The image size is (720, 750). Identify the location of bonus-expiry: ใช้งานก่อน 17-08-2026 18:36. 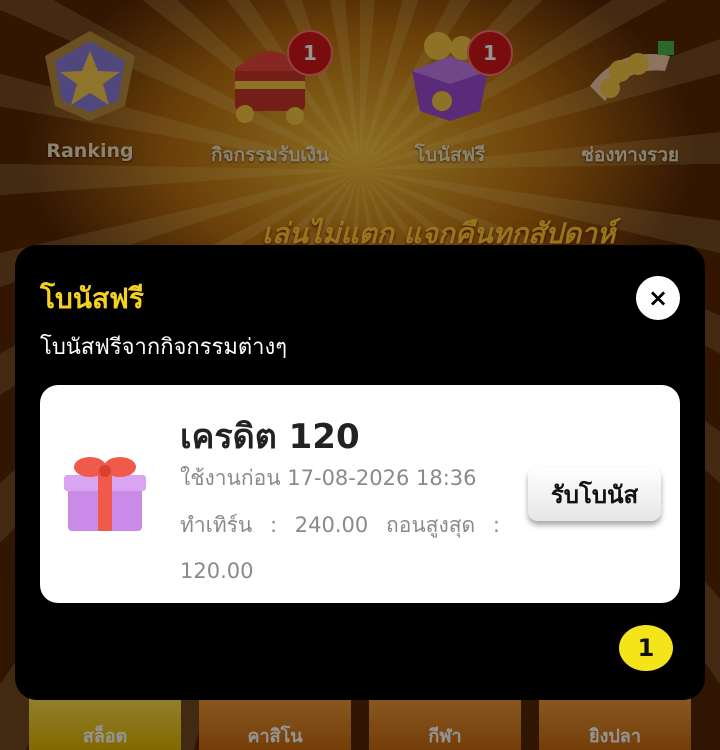
(328, 478).